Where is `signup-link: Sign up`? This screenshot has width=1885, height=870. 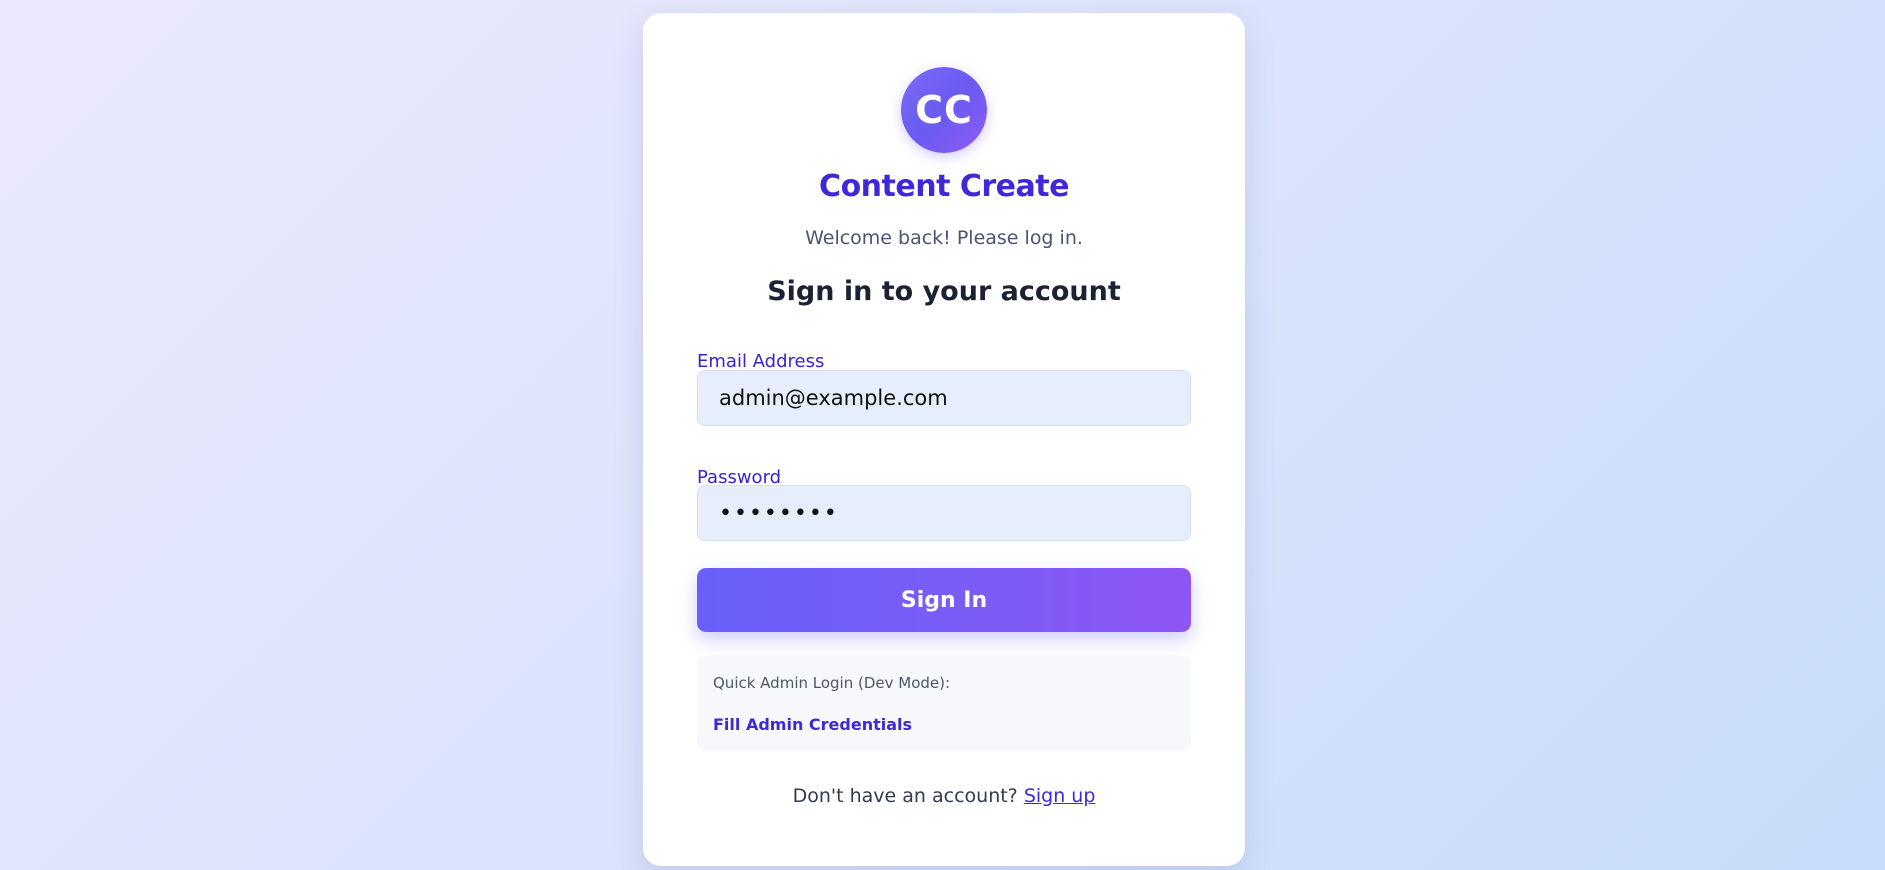 signup-link: Sign up is located at coordinates (1060, 796).